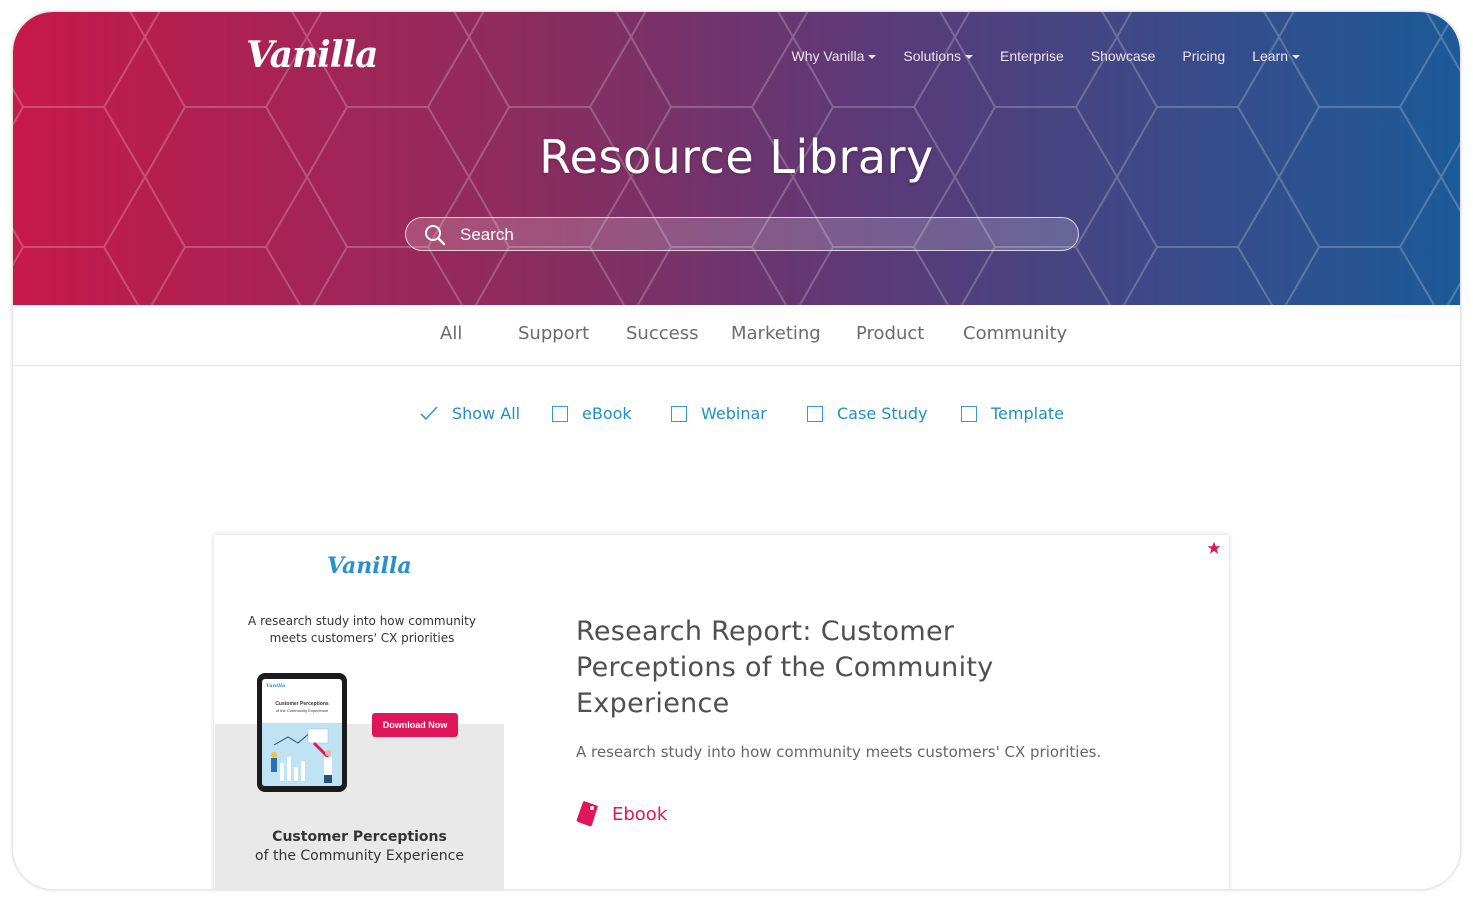  I want to click on nav-why-vanilla: Why Vanilla, so click(834, 56).